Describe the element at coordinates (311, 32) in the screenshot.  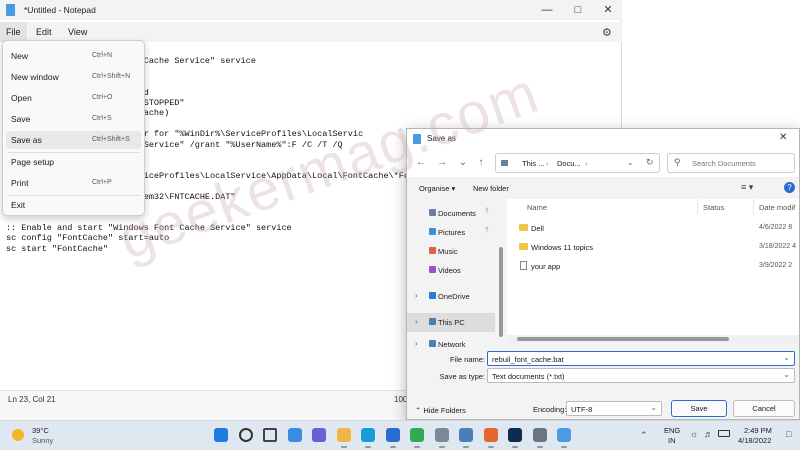
I see `menu-bar: File Edit View ⚙` at that location.